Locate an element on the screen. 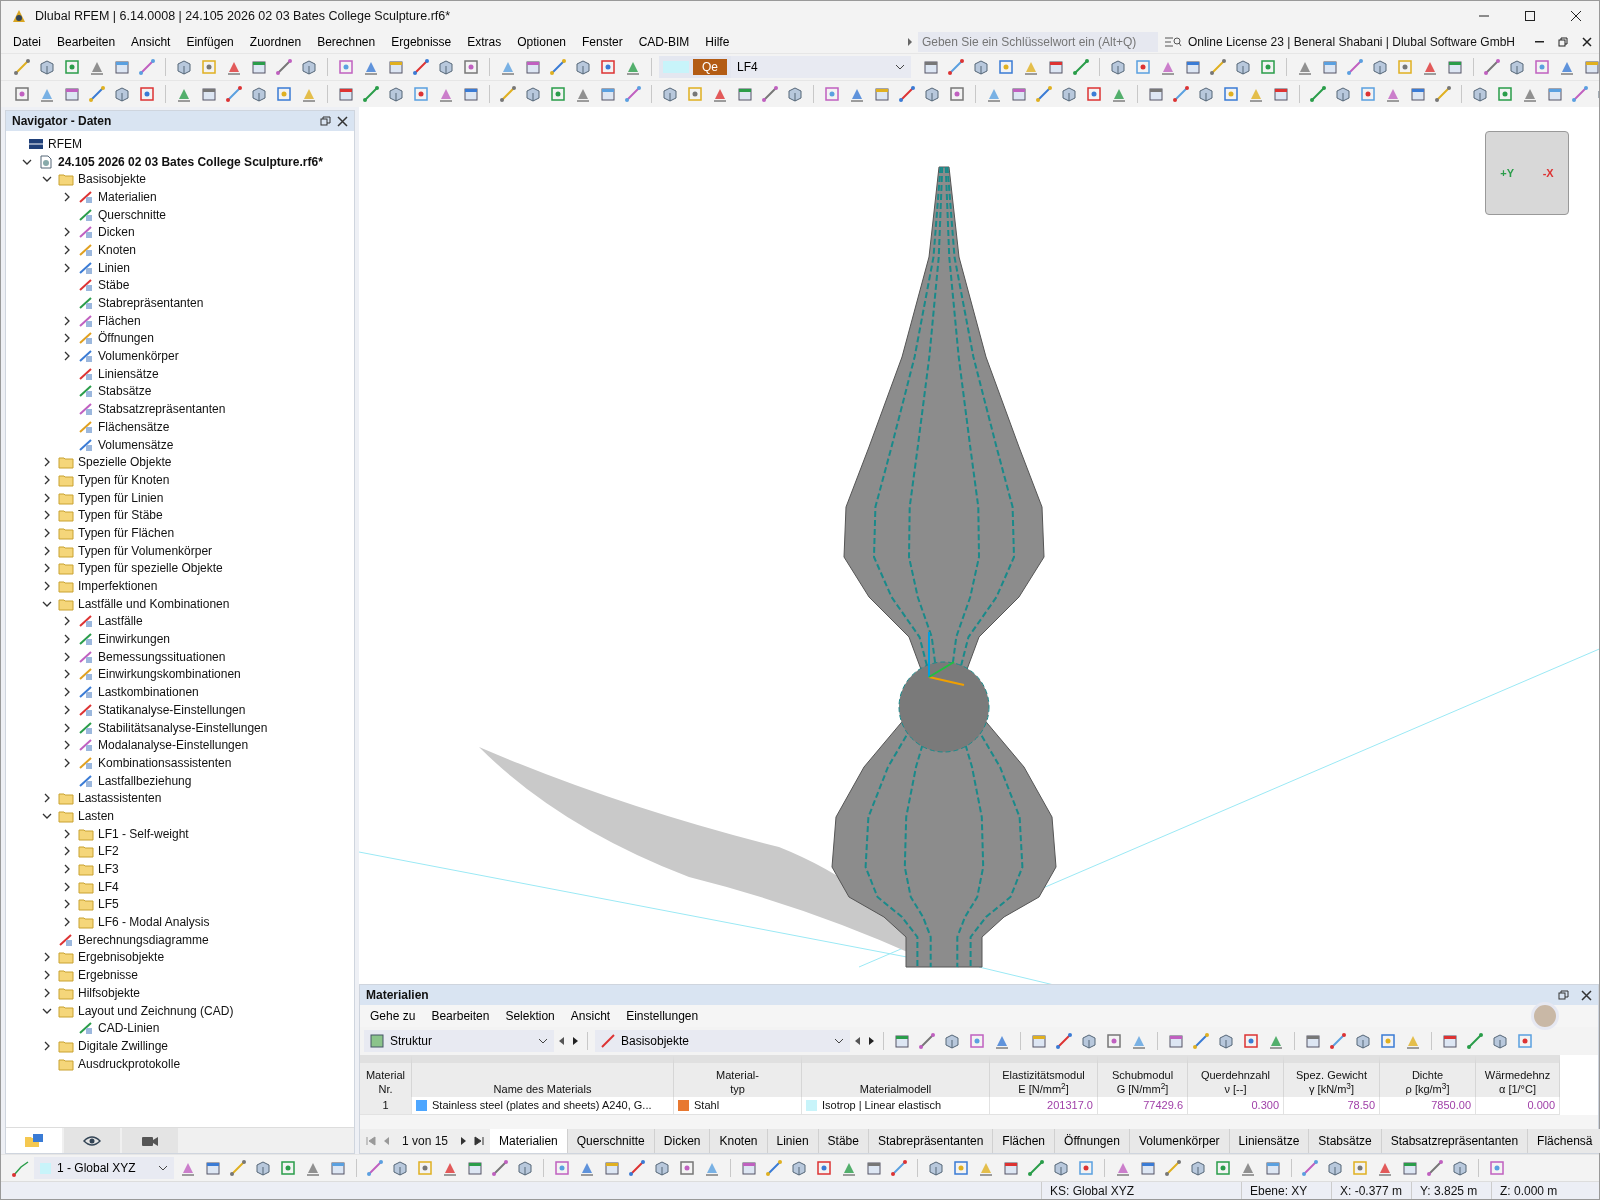  tree-item: CAD-Linien is located at coordinates (129, 1028).